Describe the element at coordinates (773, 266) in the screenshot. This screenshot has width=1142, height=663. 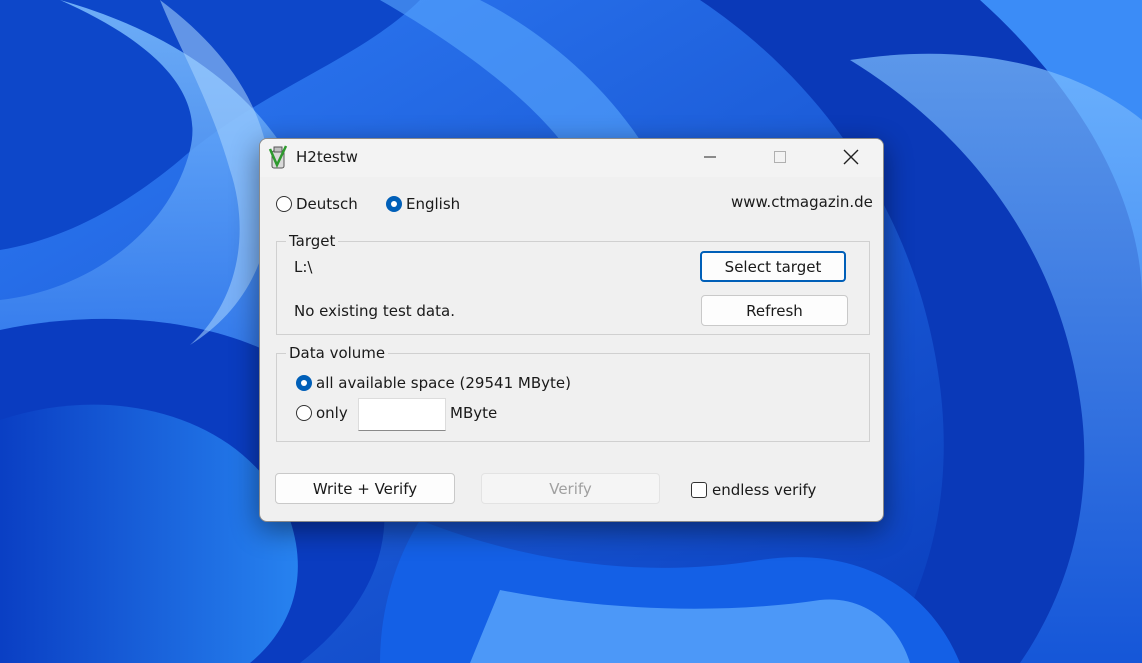
I see `select-target-button: Select target` at that location.